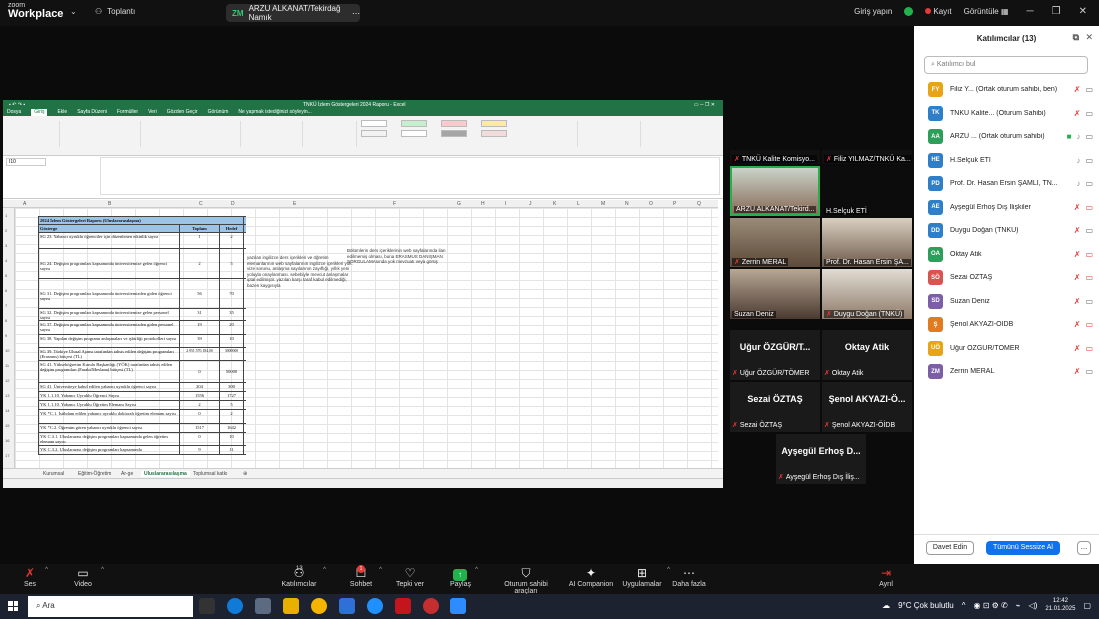  I want to click on excel-tab: Dosya, so click(14, 112).